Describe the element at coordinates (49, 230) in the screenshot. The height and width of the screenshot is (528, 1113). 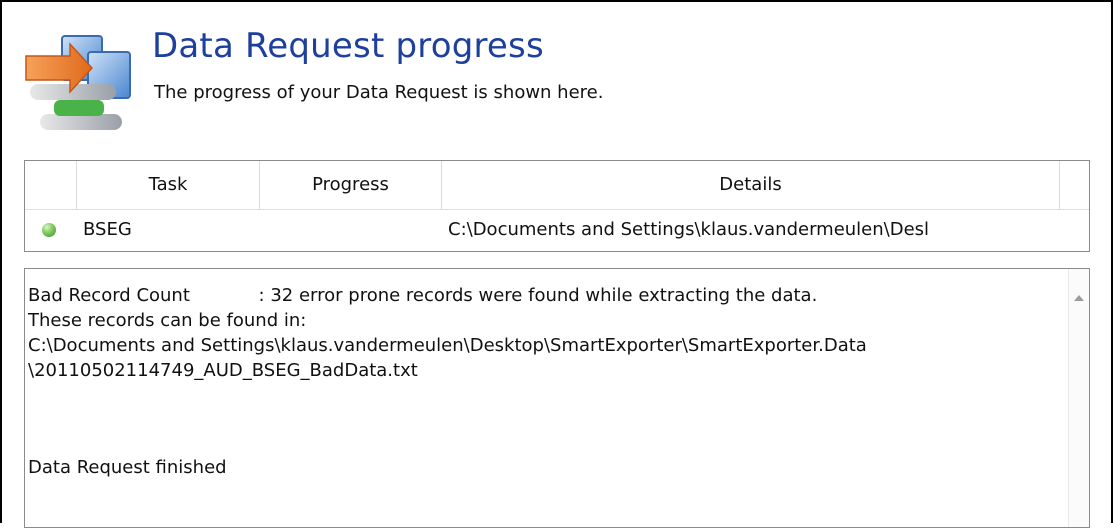
I see `status-ok-icon` at that location.